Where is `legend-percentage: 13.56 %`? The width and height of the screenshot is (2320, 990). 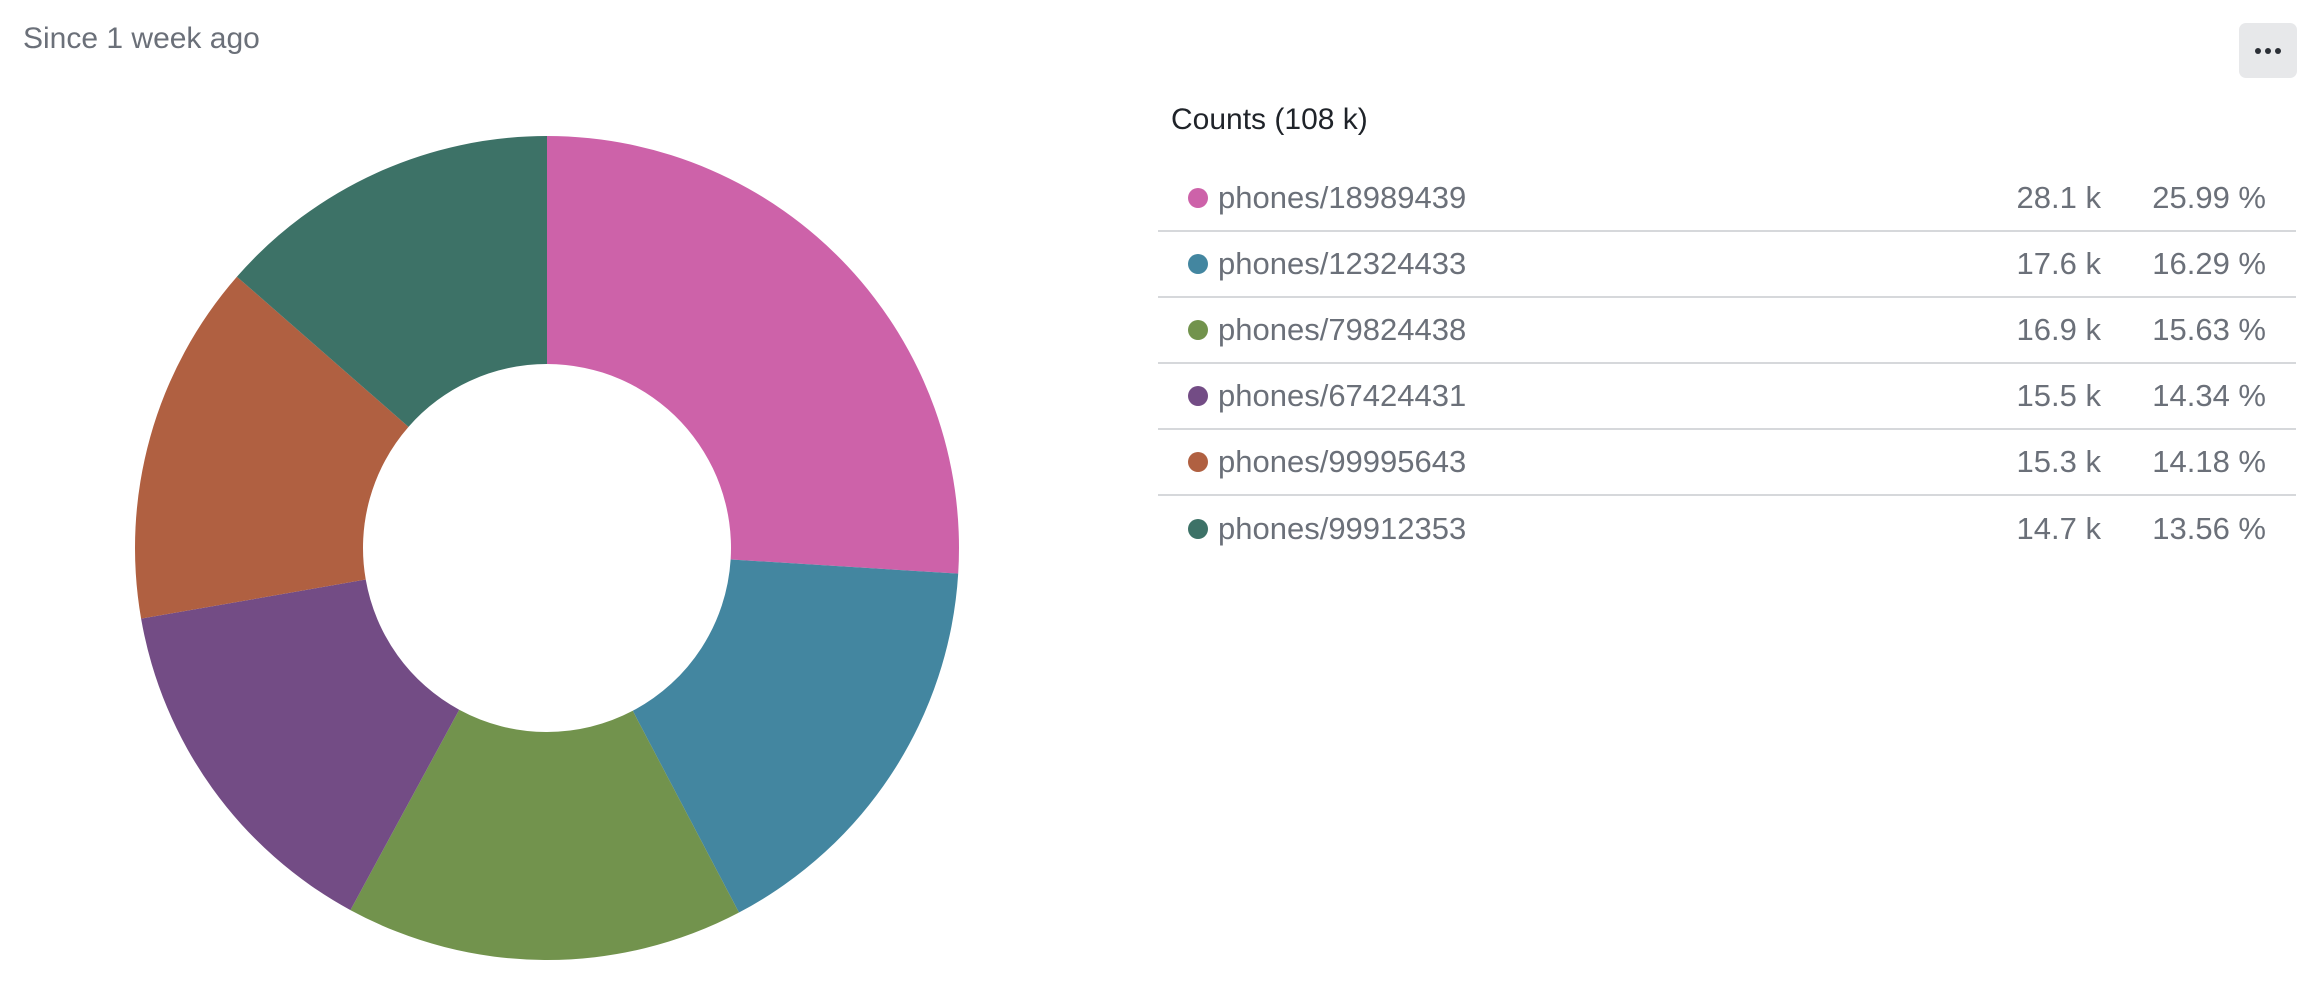
legend-percentage: 13.56 % is located at coordinates (2209, 528).